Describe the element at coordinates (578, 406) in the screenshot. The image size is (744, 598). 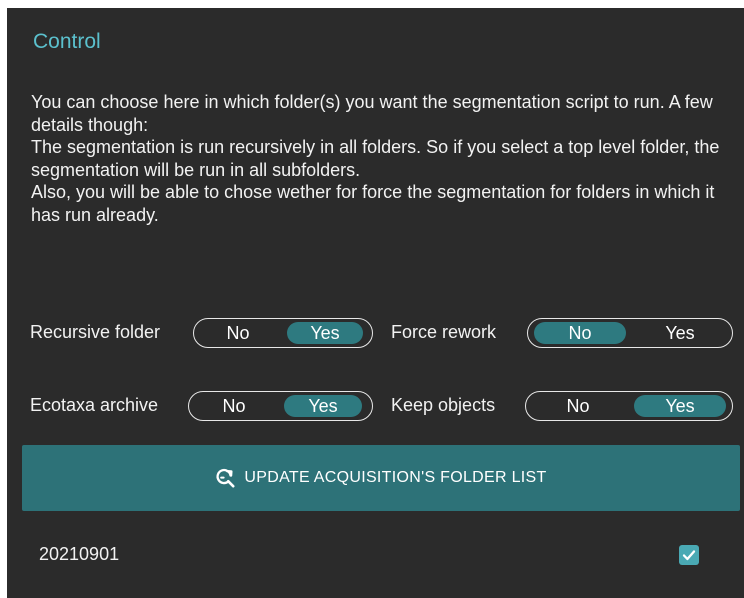
I see `keep-objects-no-option: No` at that location.